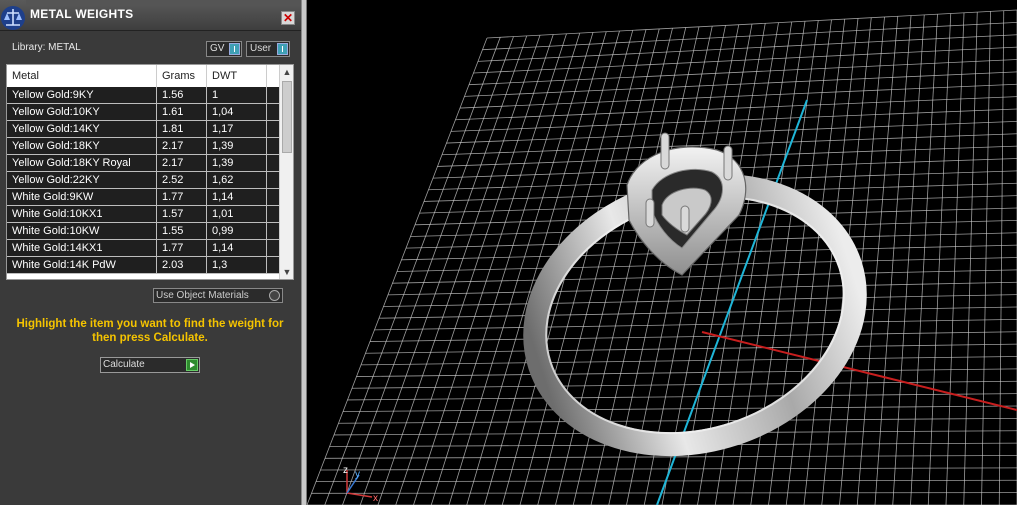  Describe the element at coordinates (82, 265) in the screenshot. I see `cell-metal: White Gold:14K PdW` at that location.